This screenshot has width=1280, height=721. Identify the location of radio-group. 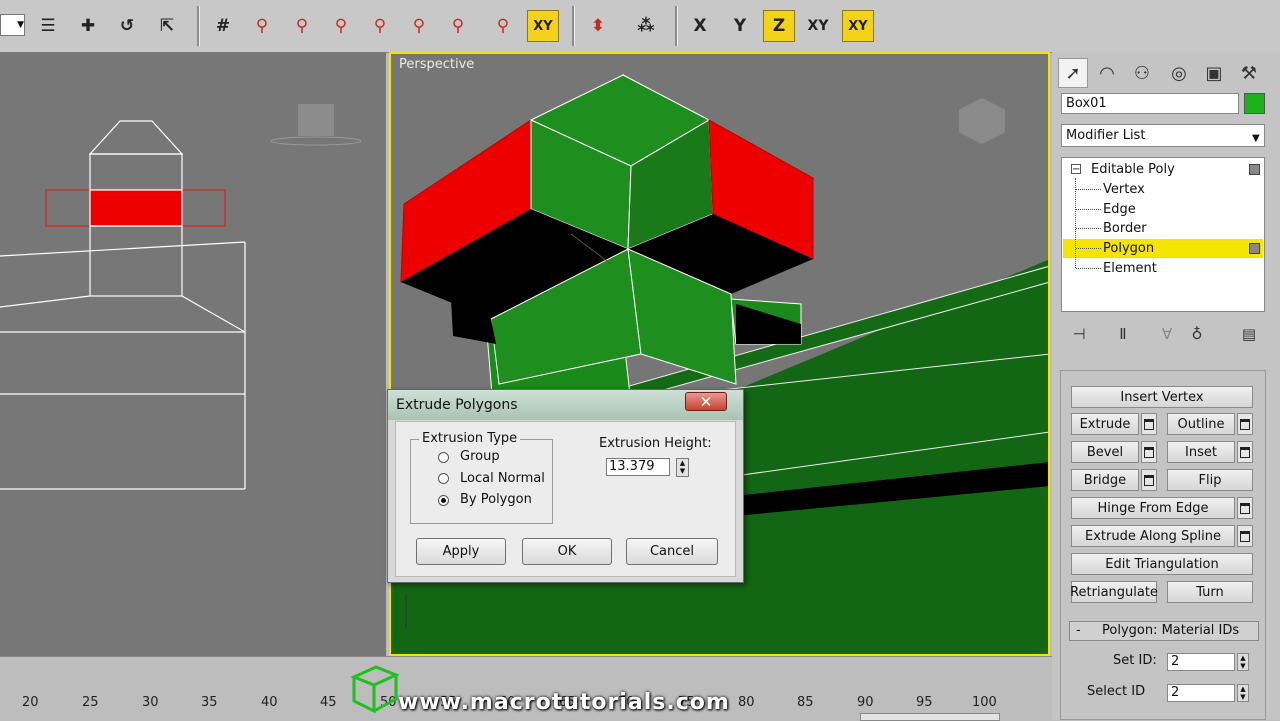
(443, 457).